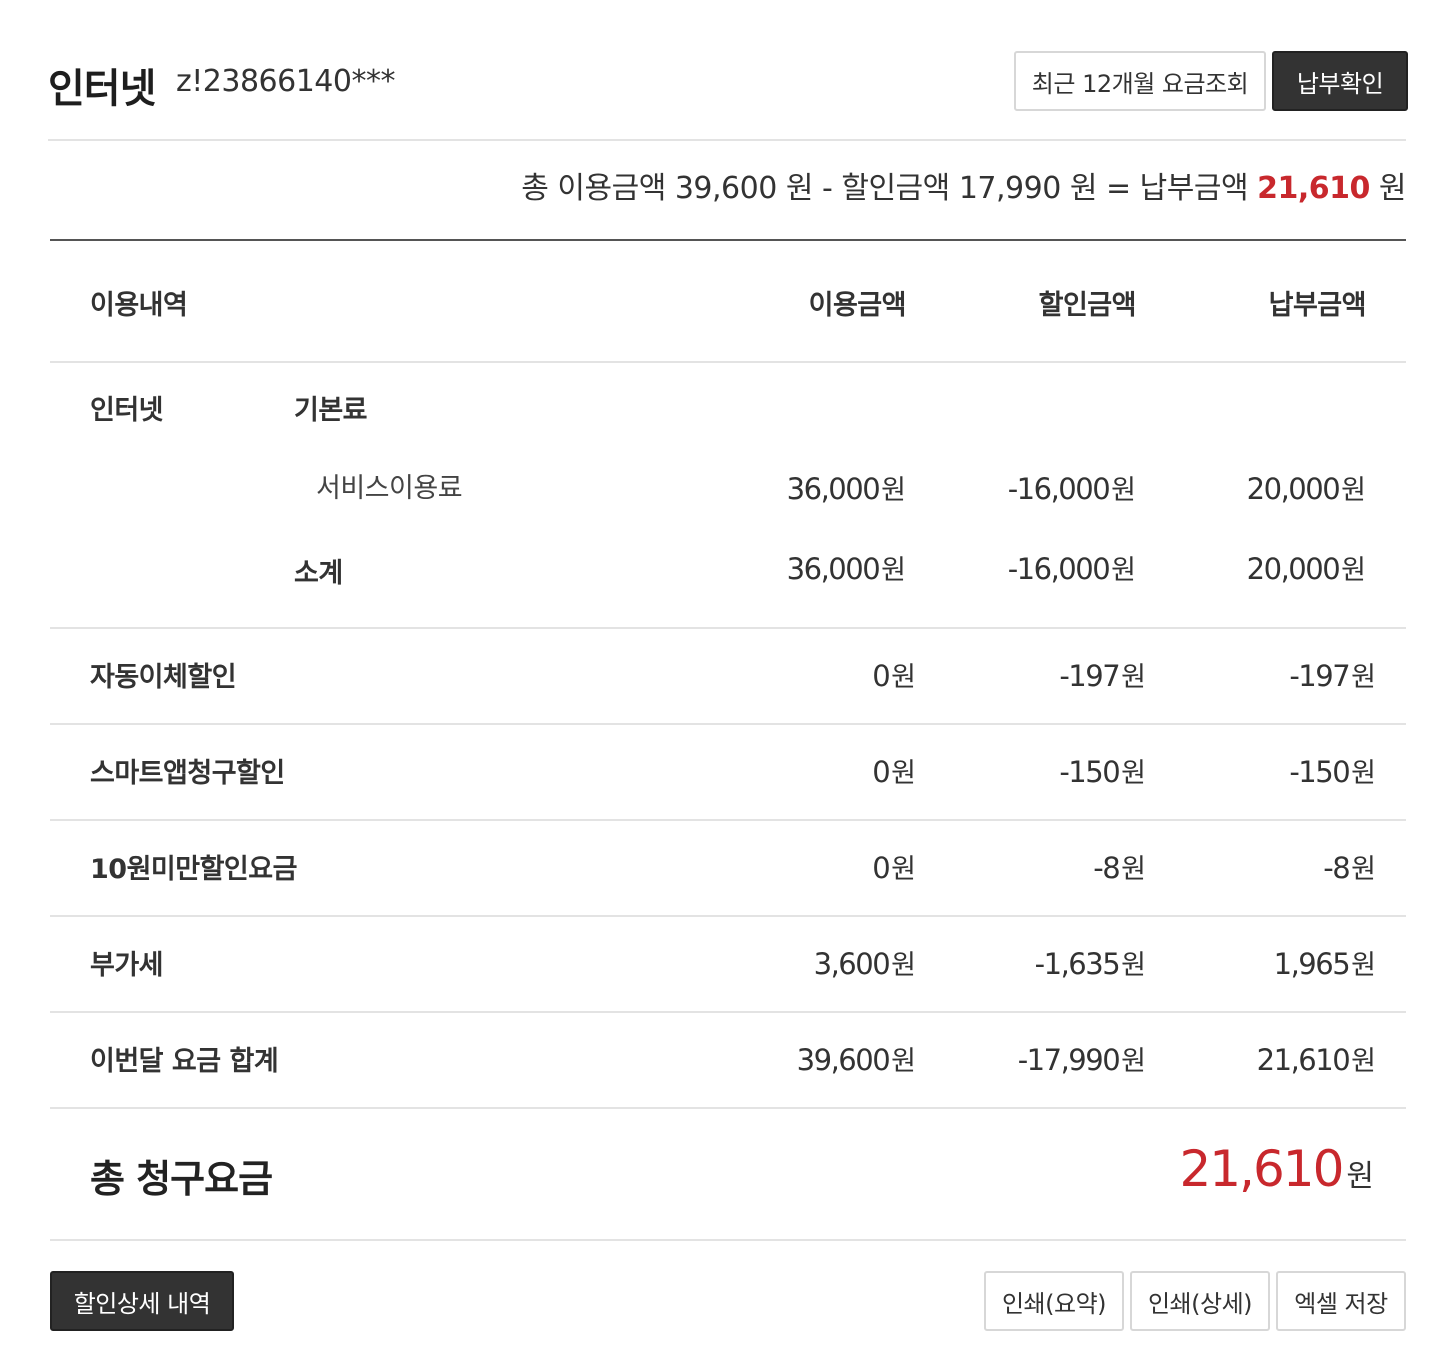 This screenshot has height=1356, width=1450. Describe the element at coordinates (1332, 772) in the screenshot. I see `payment-amount: -150원` at that location.